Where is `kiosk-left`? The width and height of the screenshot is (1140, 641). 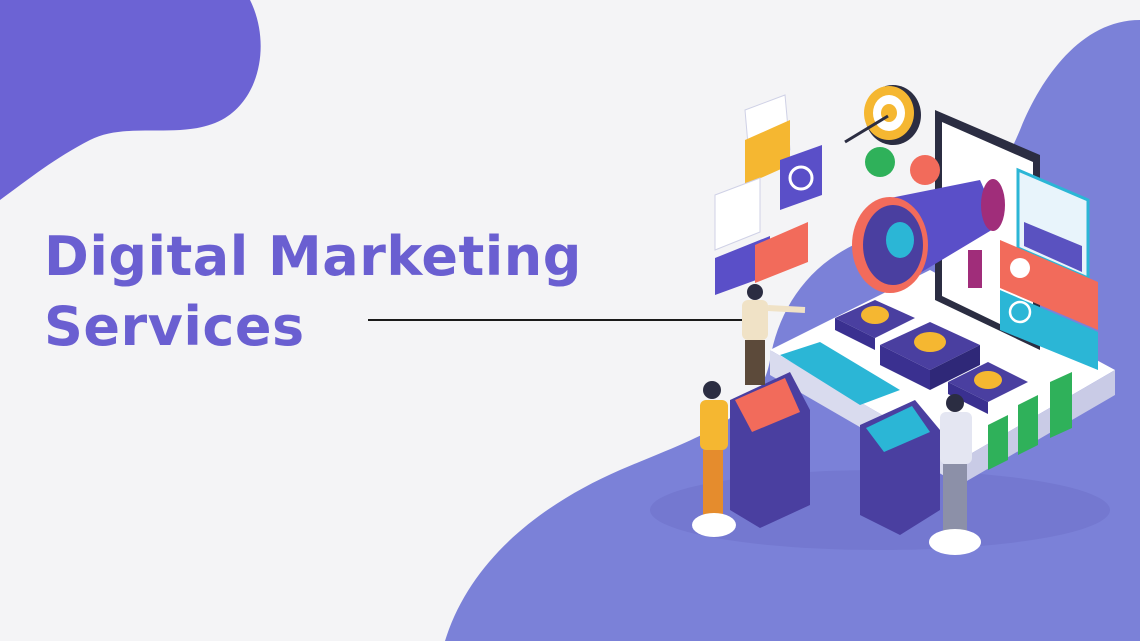 kiosk-left is located at coordinates (770, 450).